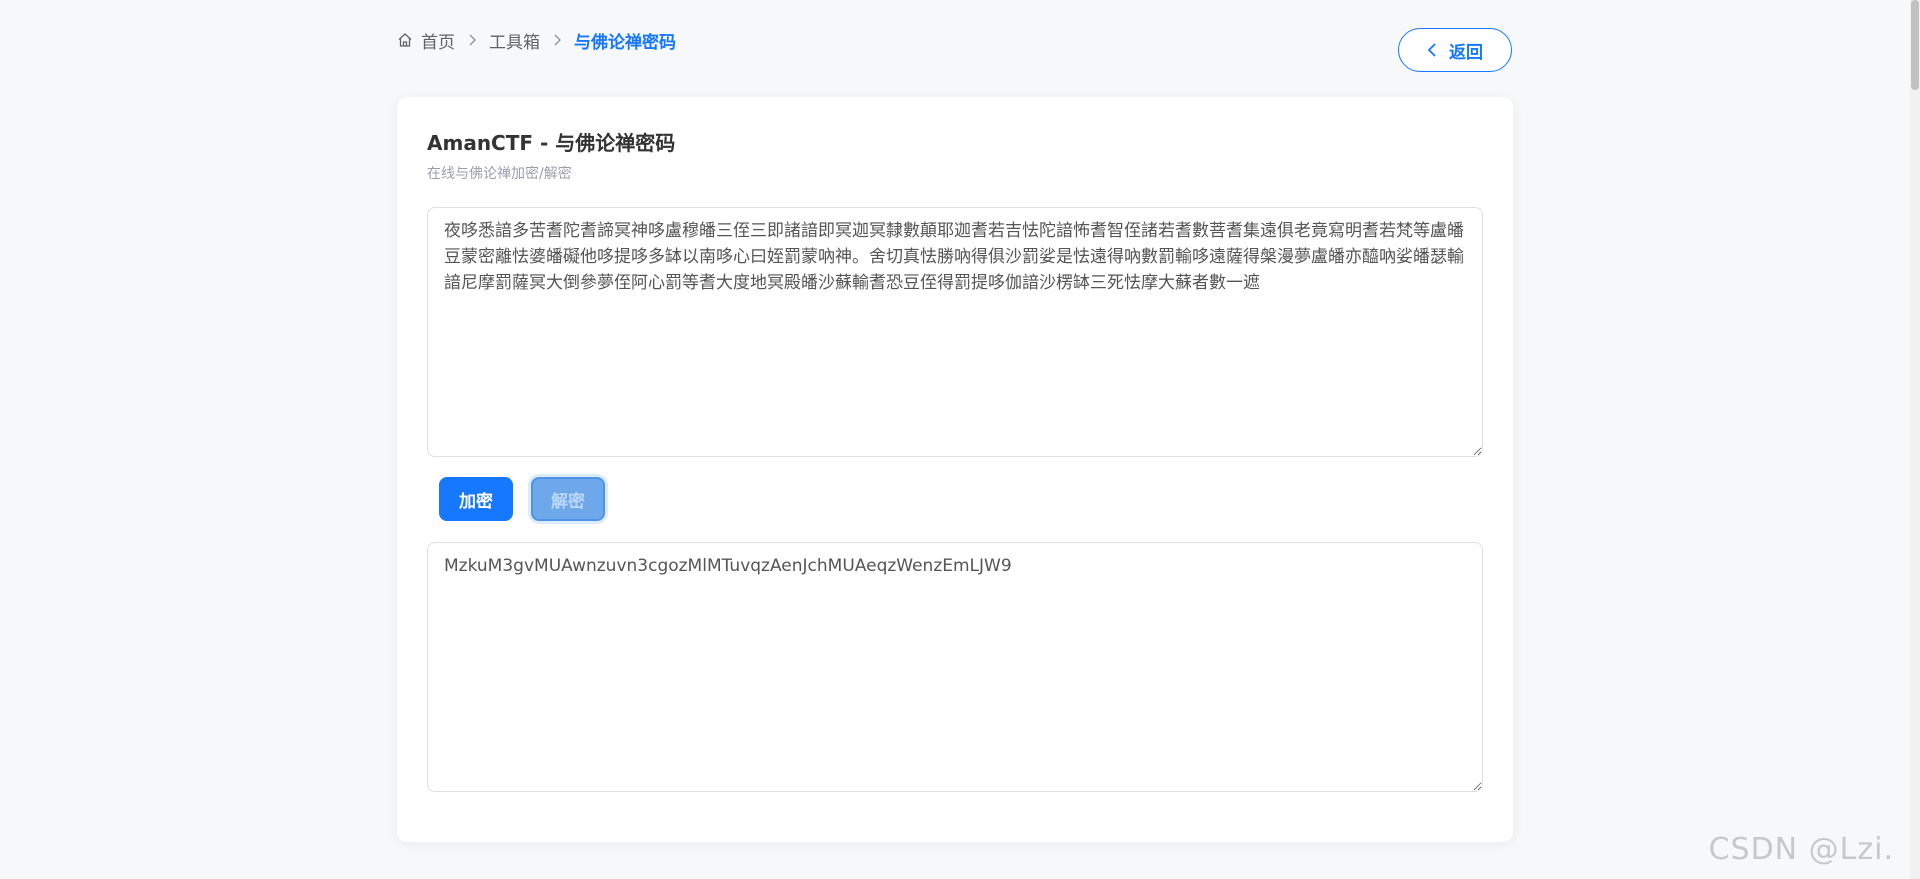 This screenshot has width=1920, height=879. What do you see at coordinates (568, 499) in the screenshot?
I see `decrypt-button: 解密` at bounding box center [568, 499].